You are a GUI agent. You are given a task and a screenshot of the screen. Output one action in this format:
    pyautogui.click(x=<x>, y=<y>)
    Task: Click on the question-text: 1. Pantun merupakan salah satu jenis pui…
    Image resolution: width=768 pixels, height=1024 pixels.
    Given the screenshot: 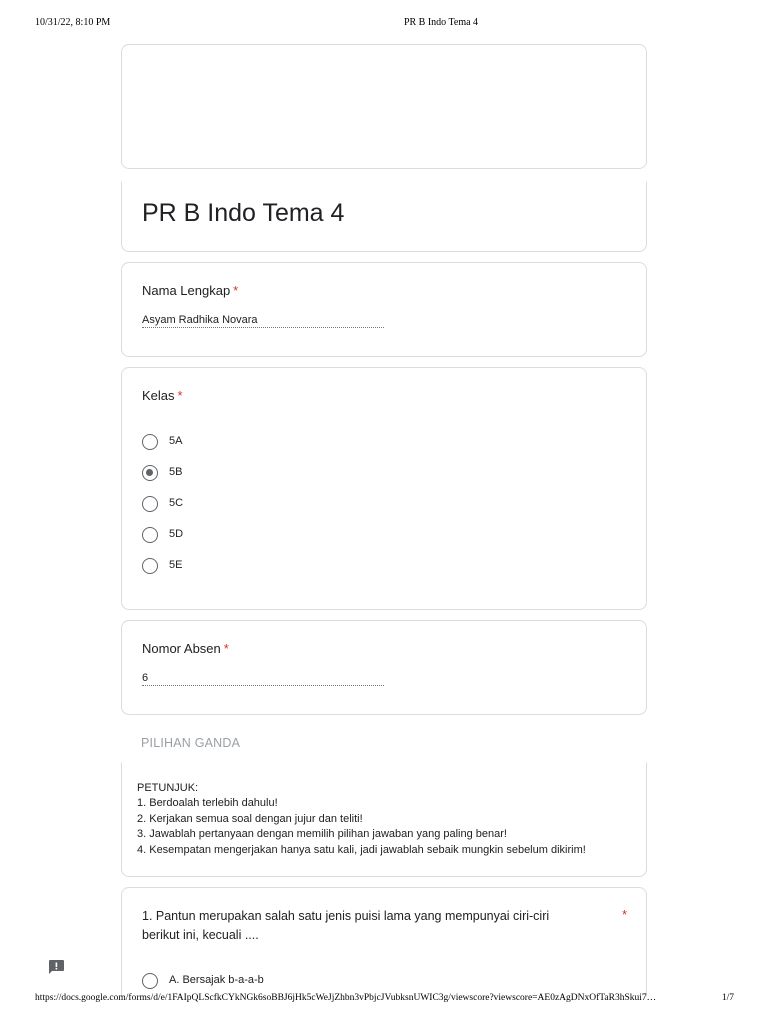 What is the action you would take?
    pyautogui.click(x=346, y=925)
    